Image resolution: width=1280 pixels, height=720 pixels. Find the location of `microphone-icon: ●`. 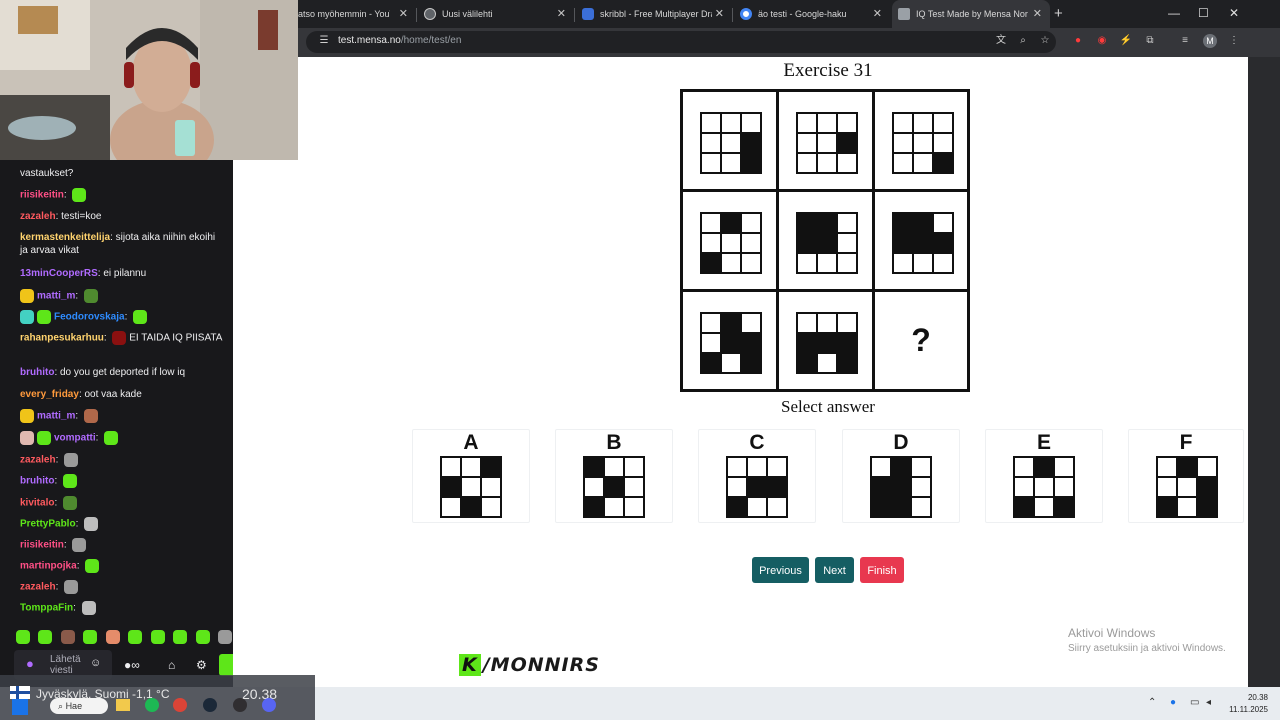

microphone-icon: ● is located at coordinates (1173, 702).